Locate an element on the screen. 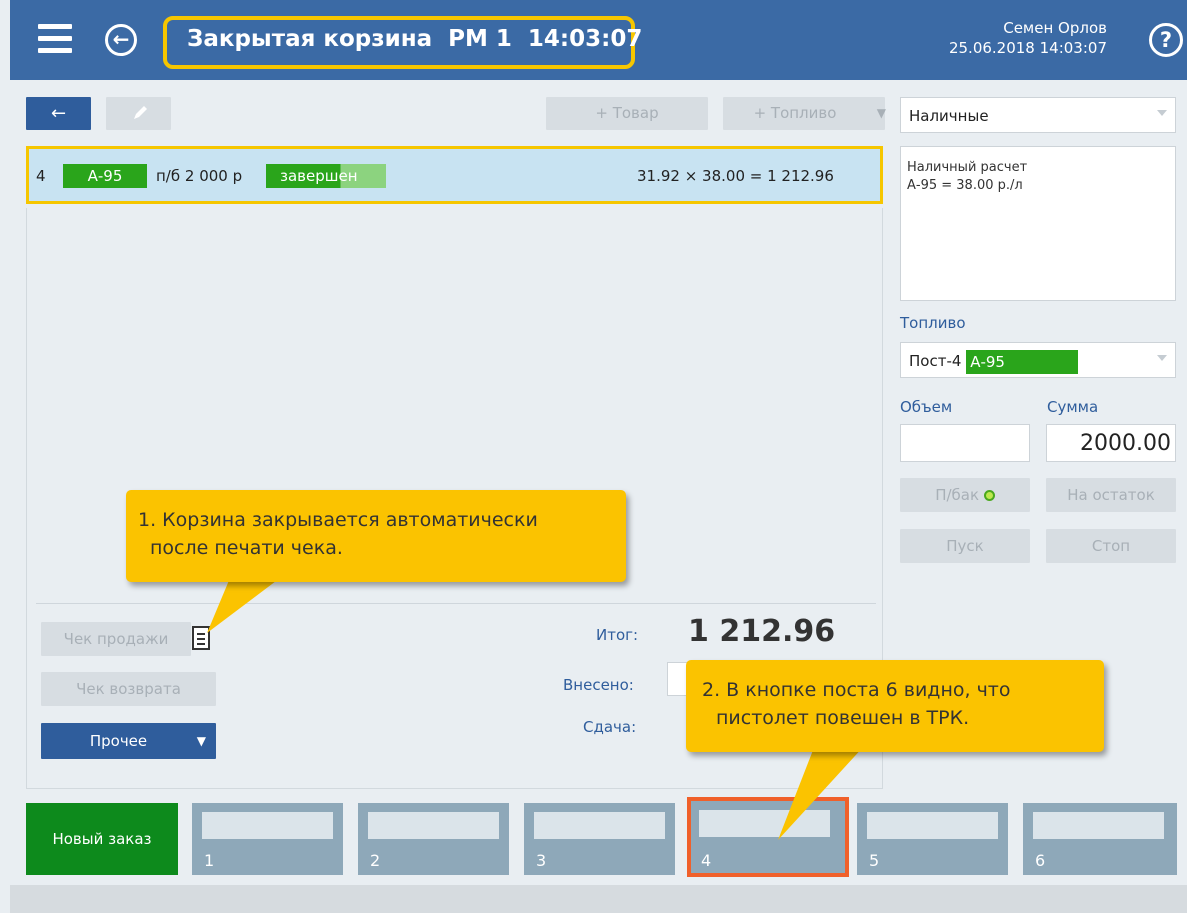 This screenshot has width=1187, height=913. fuel-type-badge: А-95 is located at coordinates (1022, 361).